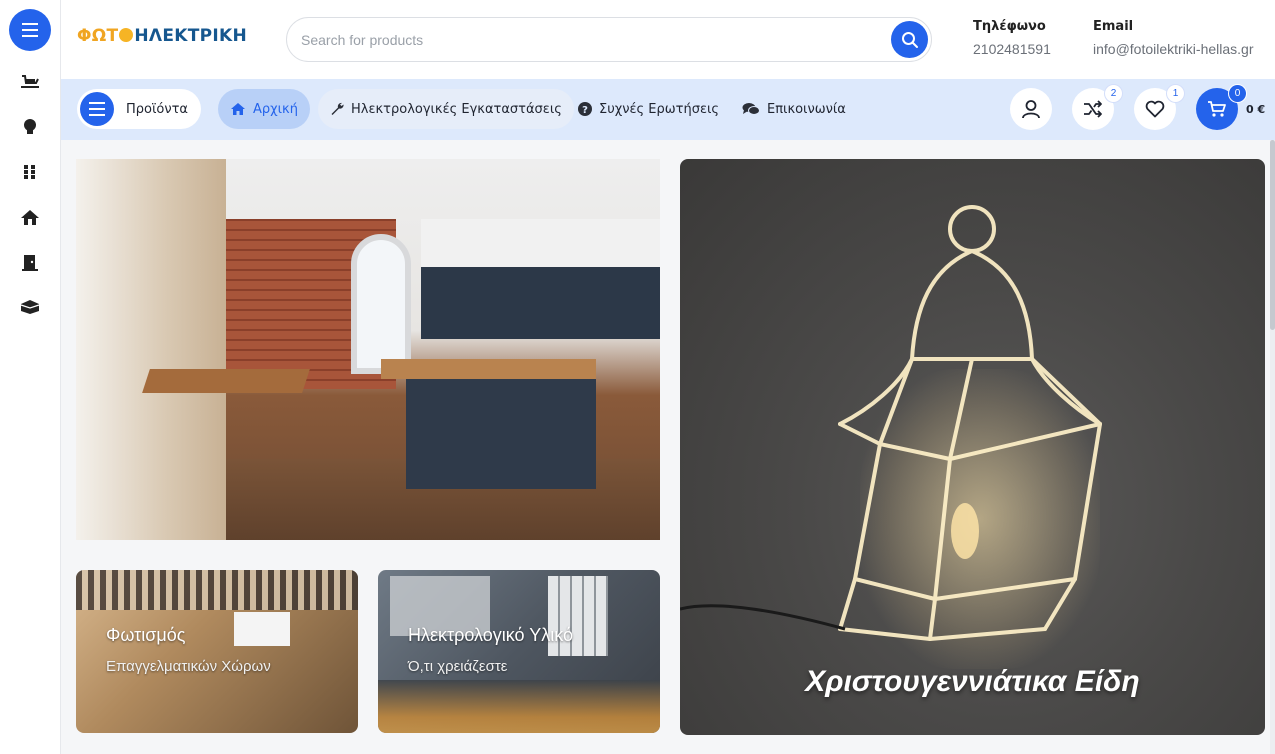 The width and height of the screenshot is (1275, 754). I want to click on products-menu-button: Προϊόντα, so click(139, 109).